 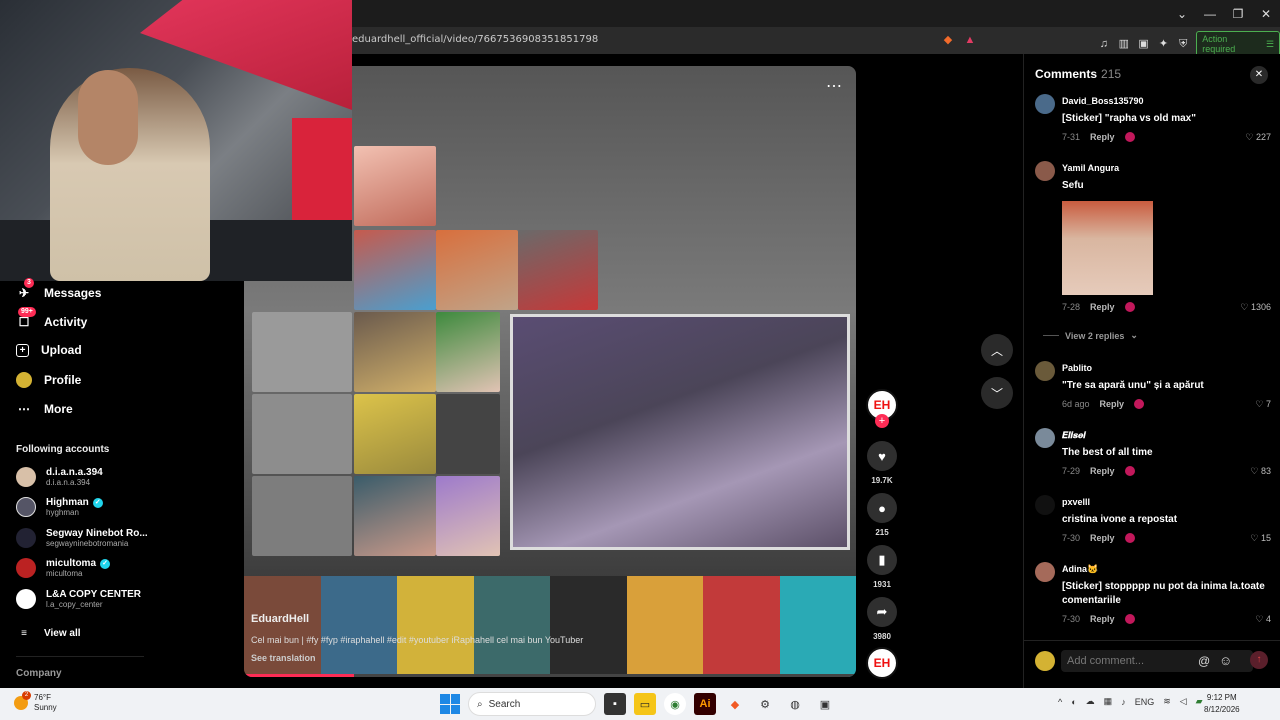 What do you see at coordinates (35, 702) in the screenshot?
I see `weather-widget: 2 76°F Sunny` at bounding box center [35, 702].